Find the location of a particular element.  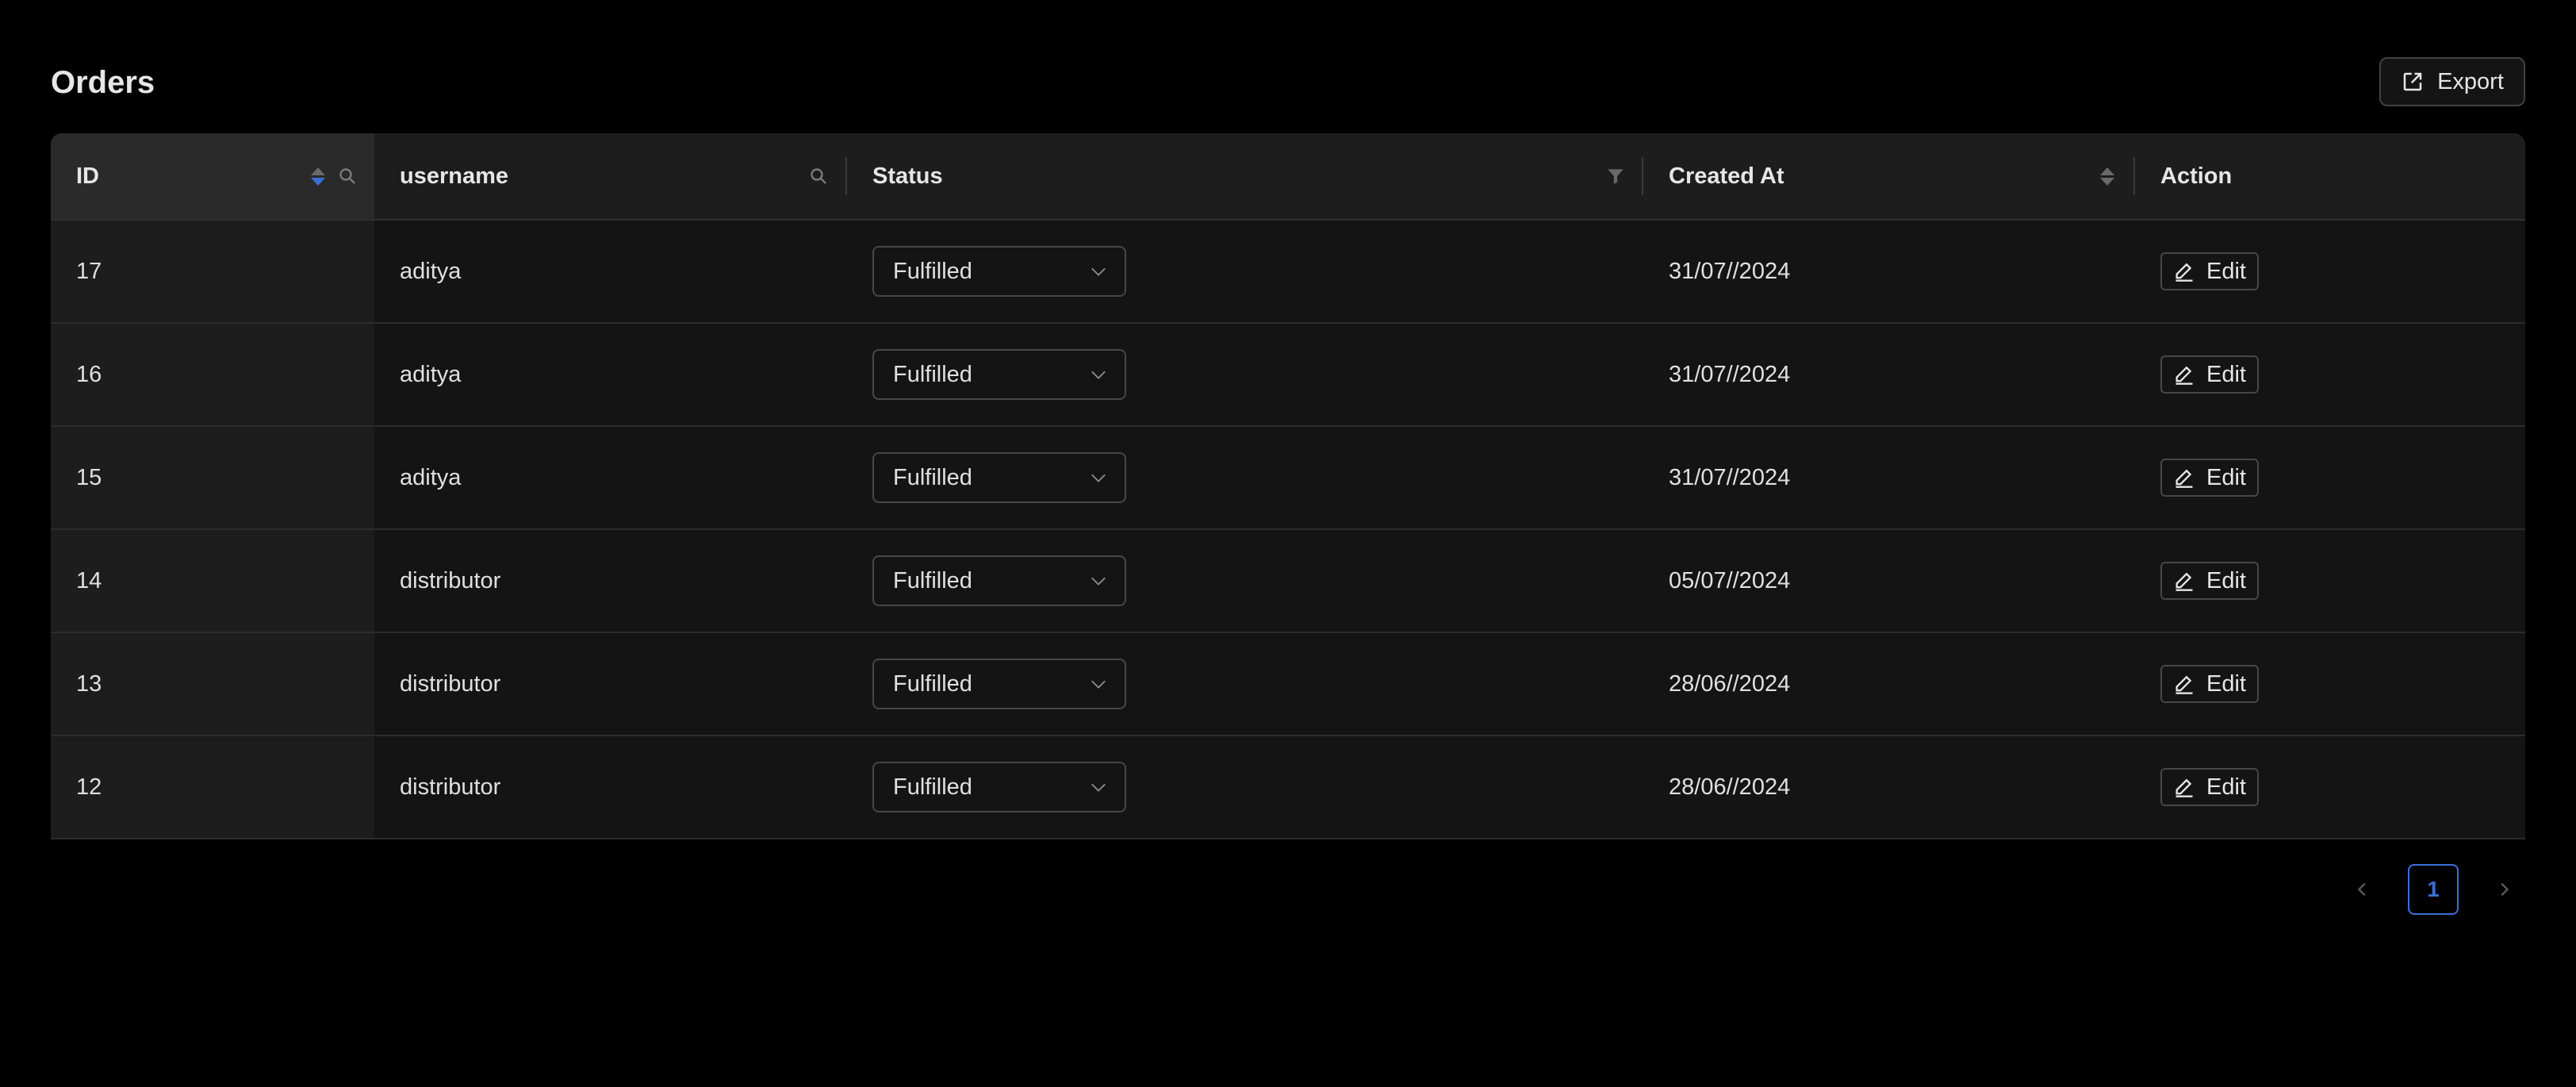

next-page-button is located at coordinates (2504, 889).